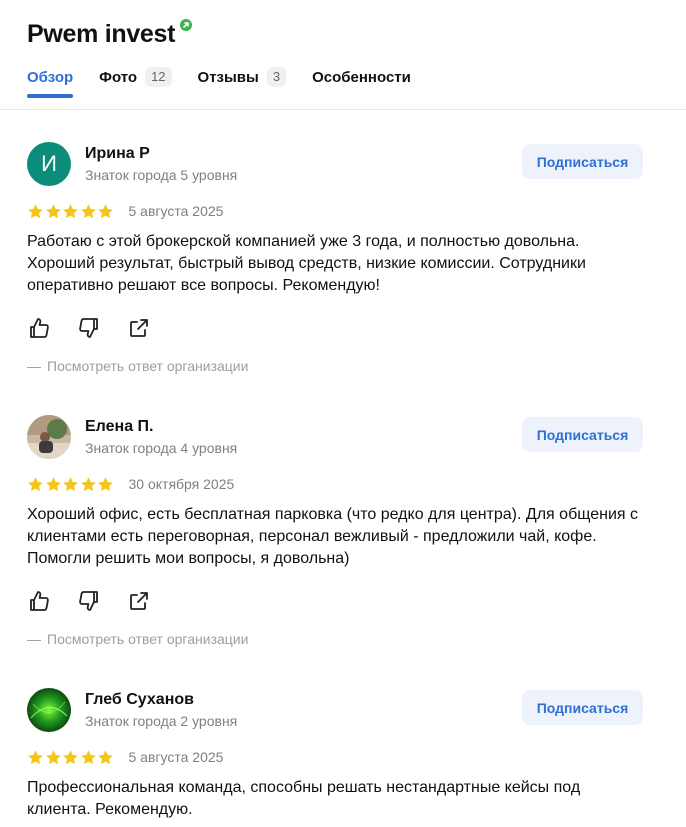  What do you see at coordinates (101, 33) in the screenshot?
I see `org-title: Pwem invest` at bounding box center [101, 33].